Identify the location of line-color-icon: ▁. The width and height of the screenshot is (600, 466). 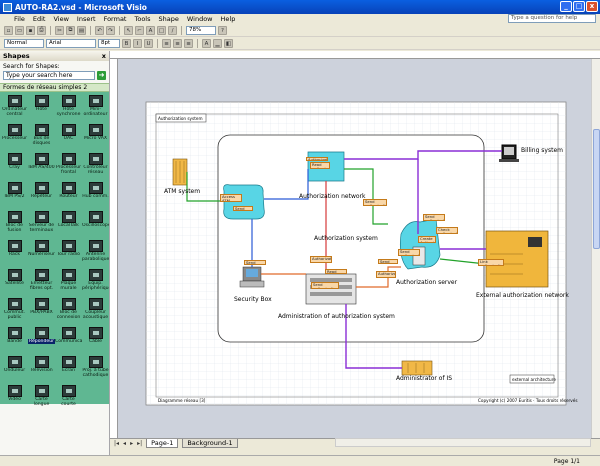
(217, 43).